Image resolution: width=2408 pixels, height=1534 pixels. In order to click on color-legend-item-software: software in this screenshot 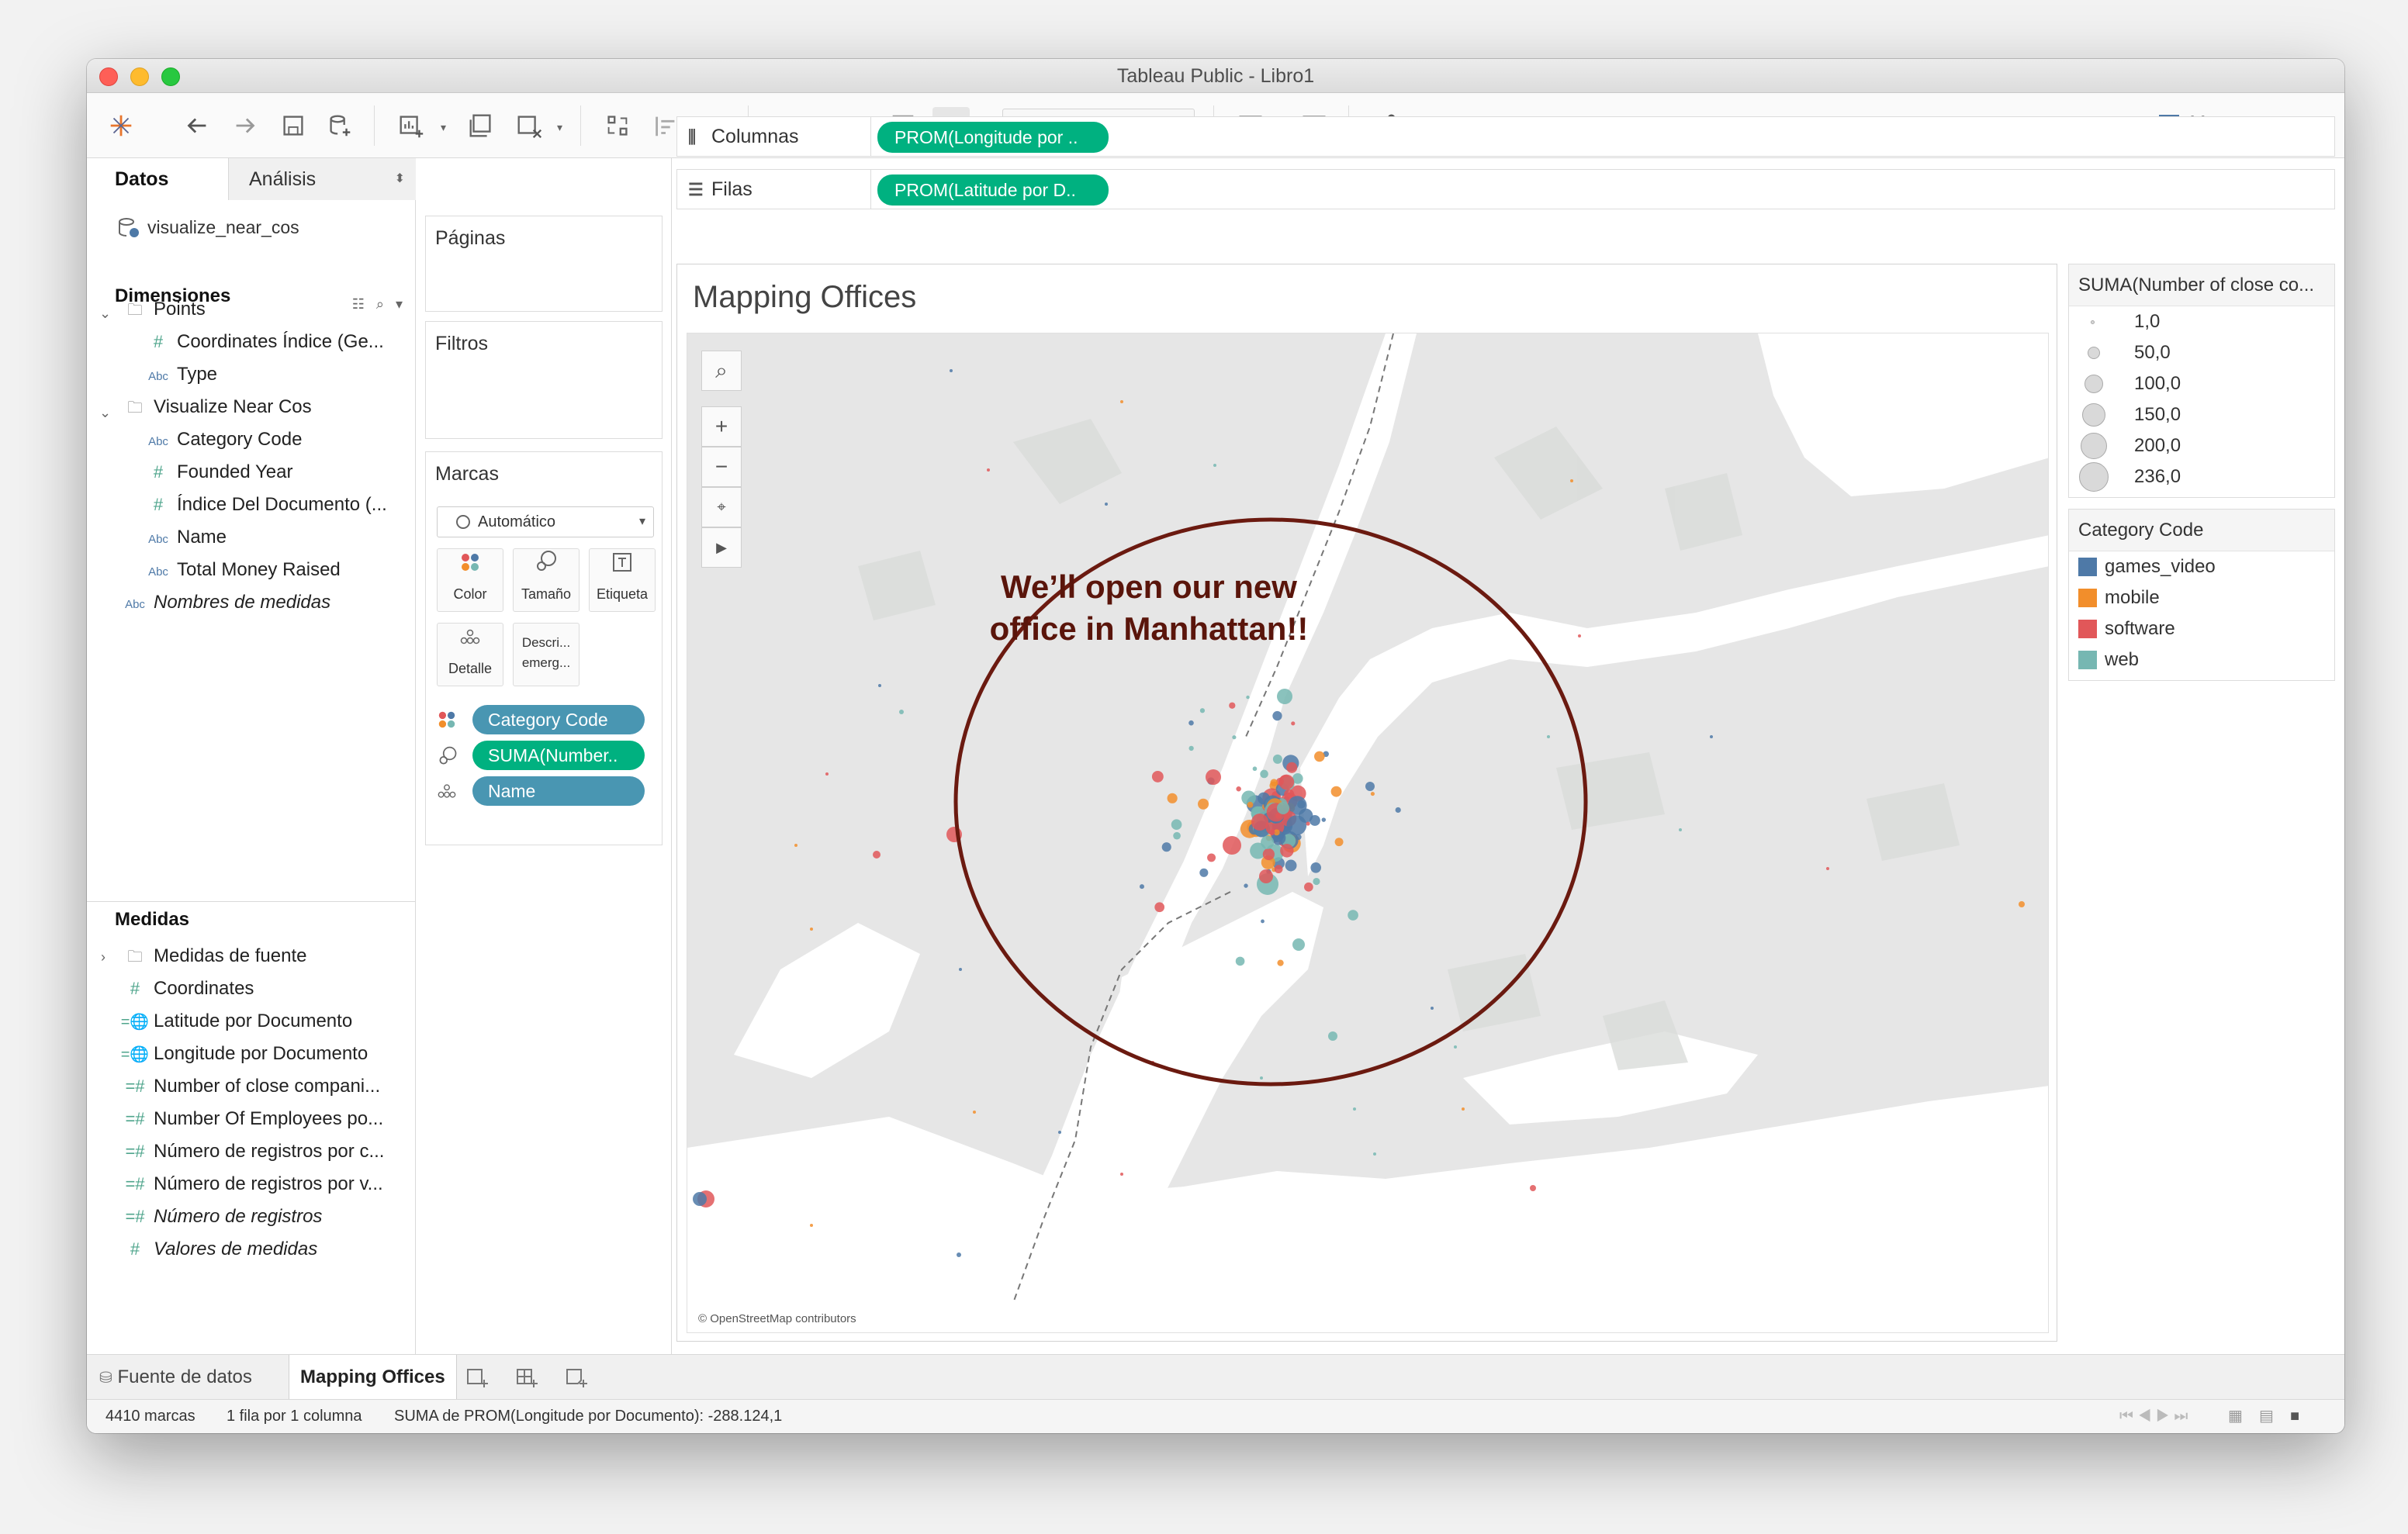, I will do `click(2201, 628)`.